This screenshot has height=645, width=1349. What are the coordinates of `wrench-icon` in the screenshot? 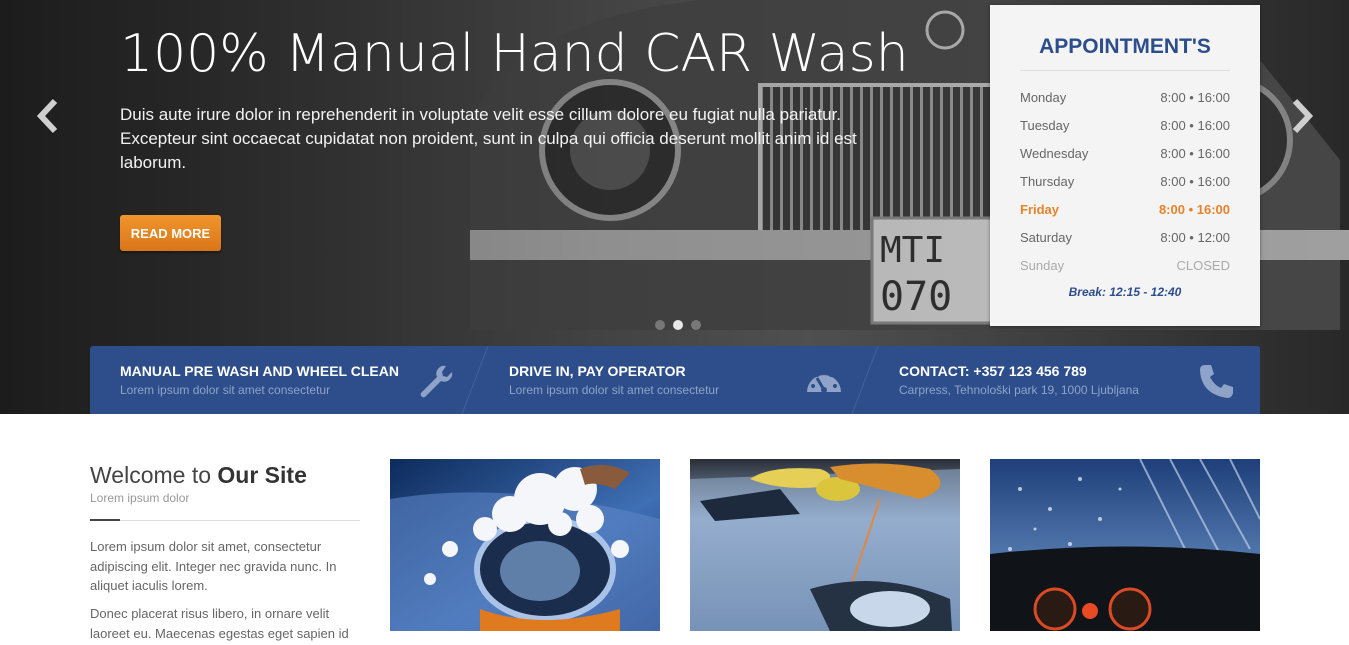 It's located at (436, 381).